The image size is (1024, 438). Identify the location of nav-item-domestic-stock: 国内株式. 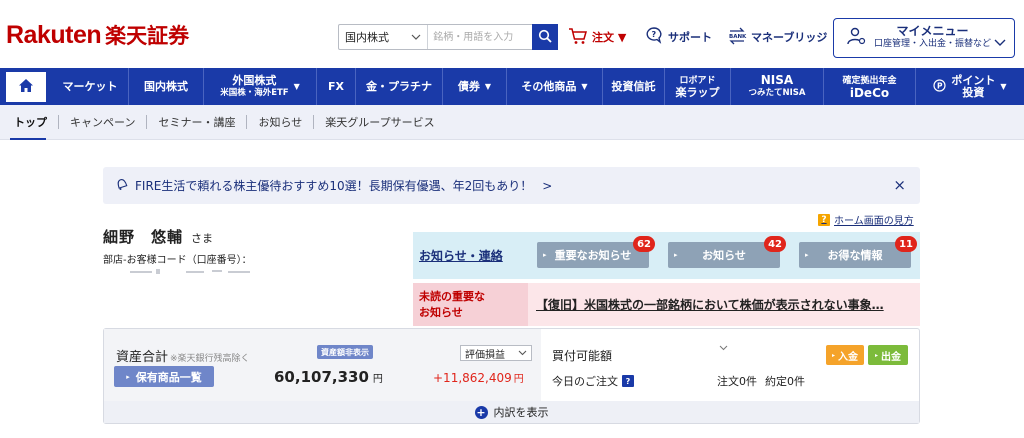
(165, 86).